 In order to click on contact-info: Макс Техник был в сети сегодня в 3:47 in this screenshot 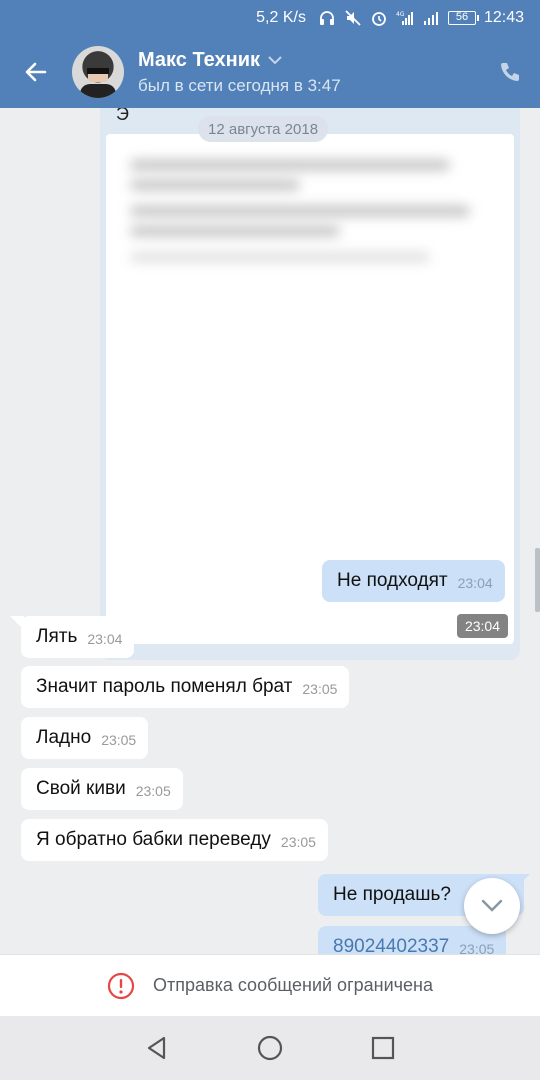, I will do `click(309, 72)`.